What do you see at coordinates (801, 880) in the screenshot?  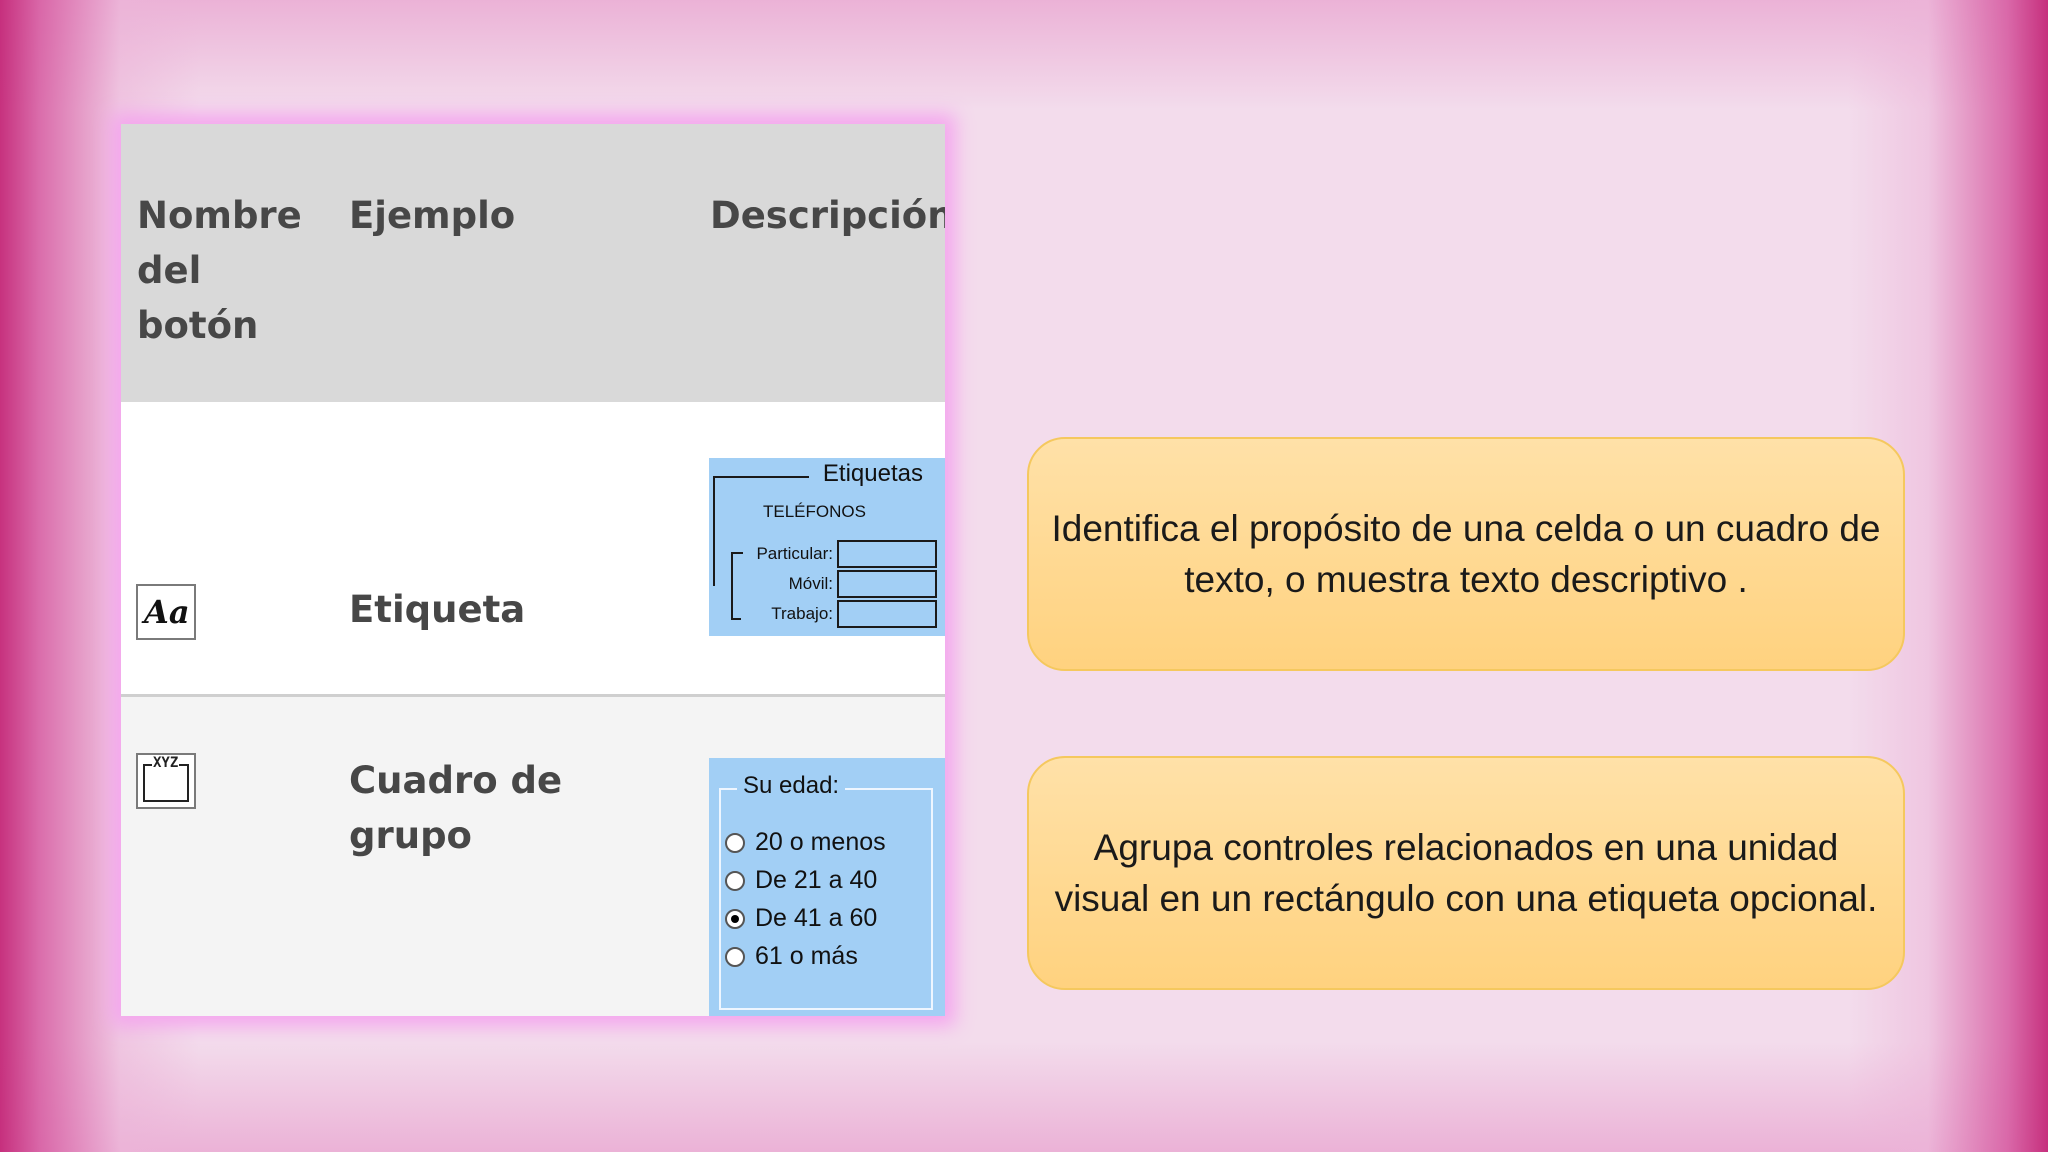 I see `example-radio-option: De 21 a 40` at bounding box center [801, 880].